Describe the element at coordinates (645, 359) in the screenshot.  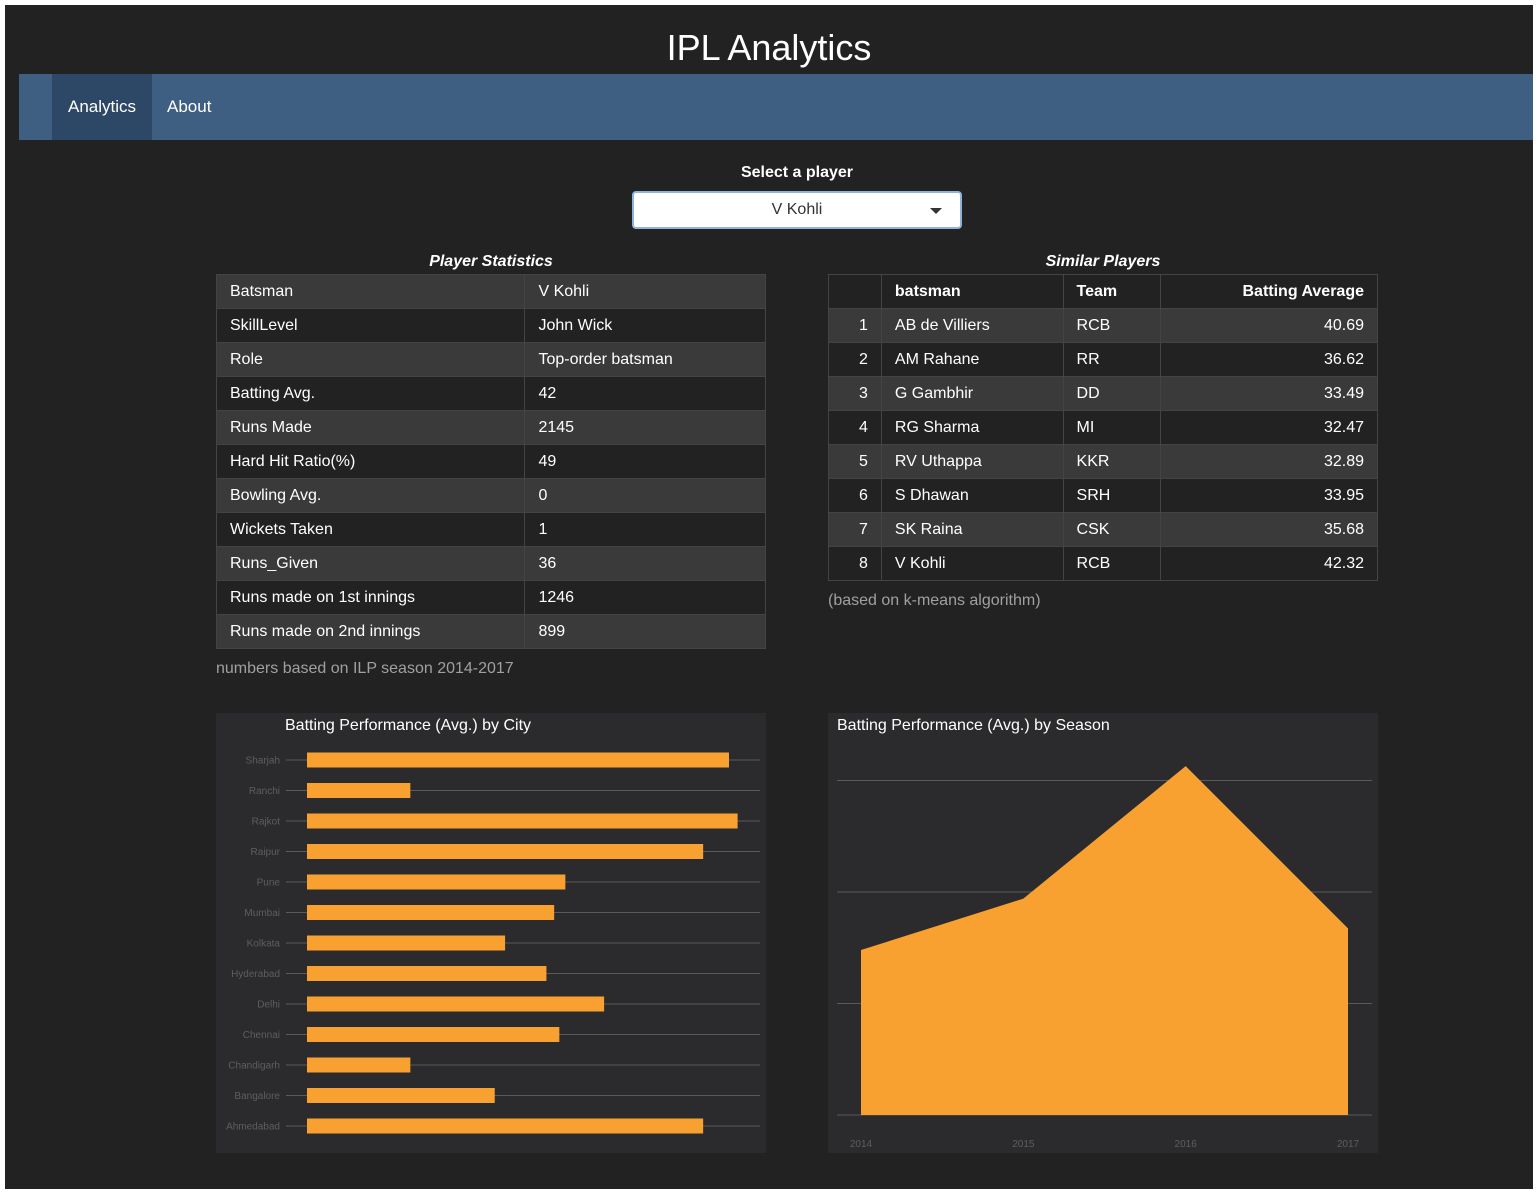
I see `stat-value: Top-order batsman` at that location.